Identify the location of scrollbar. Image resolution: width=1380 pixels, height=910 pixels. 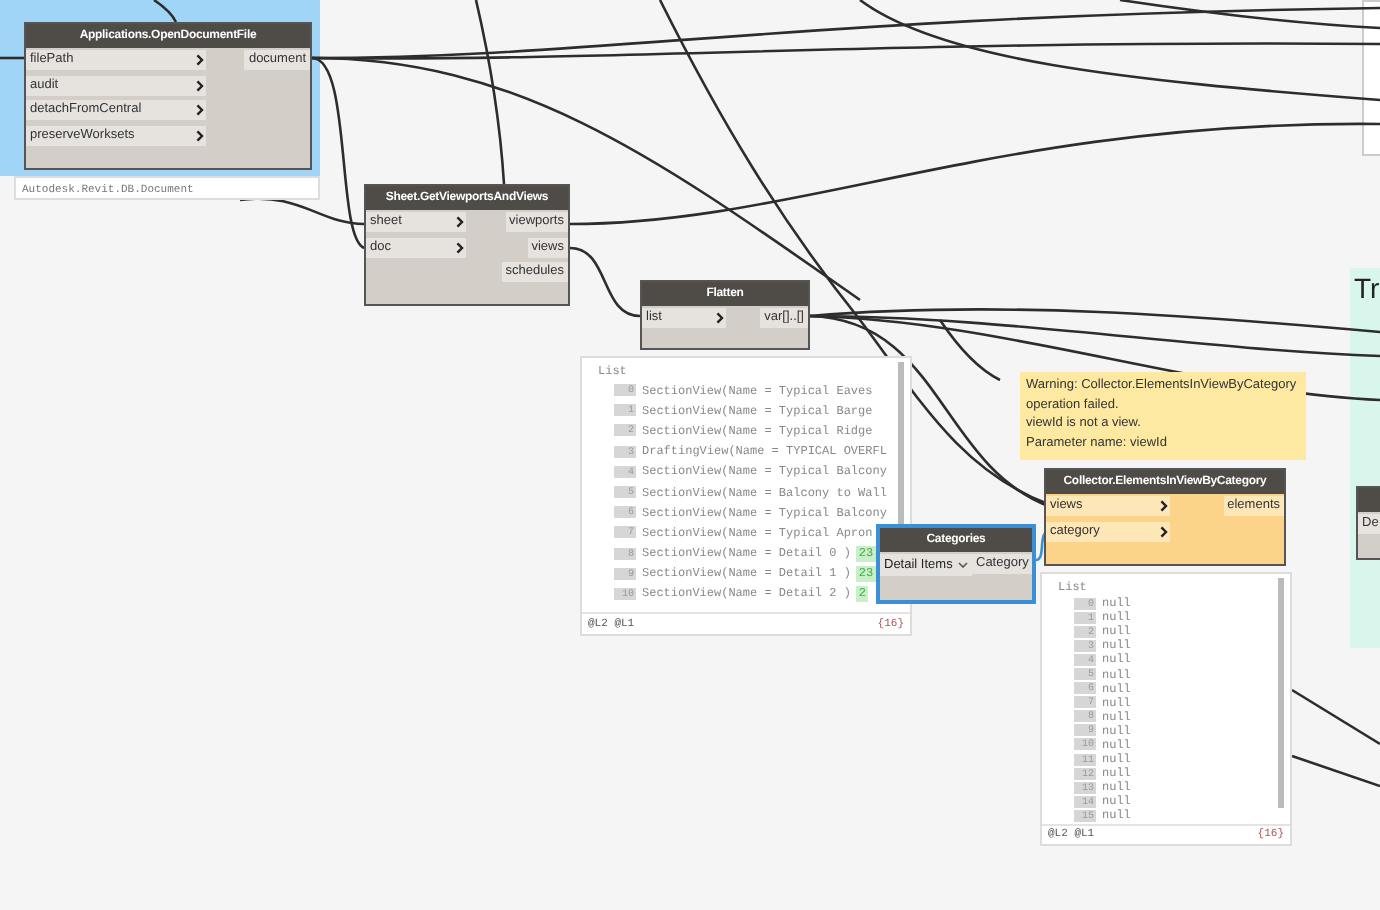
(1281, 693).